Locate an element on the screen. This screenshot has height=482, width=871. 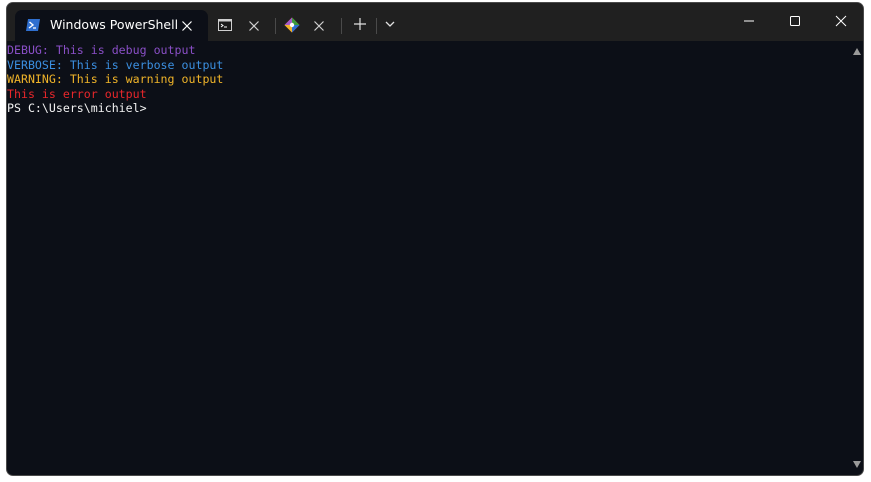
minimize-icon is located at coordinates (749, 21).